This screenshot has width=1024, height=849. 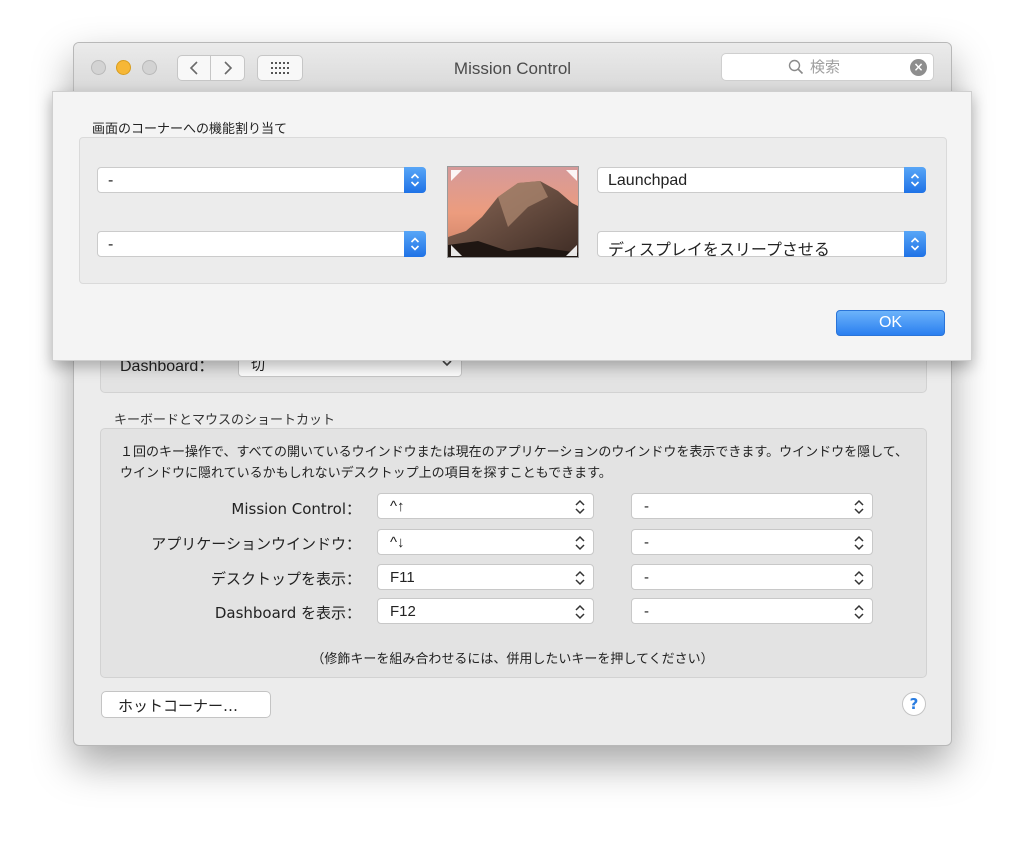 What do you see at coordinates (855, 67) in the screenshot?
I see `search-input` at bounding box center [855, 67].